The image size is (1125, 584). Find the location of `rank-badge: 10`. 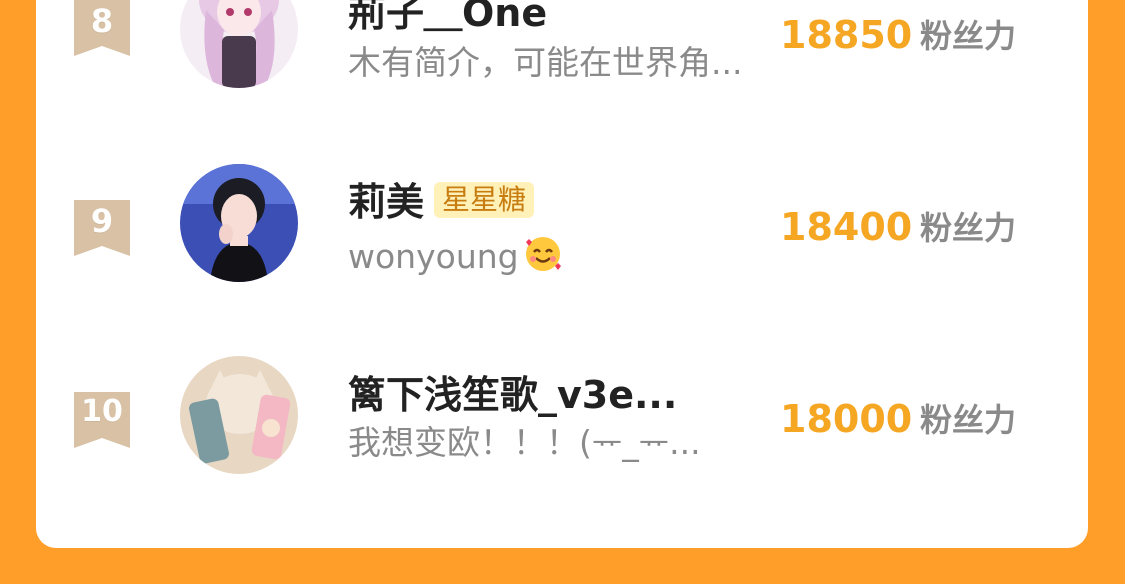

rank-badge: 10 is located at coordinates (102, 420).